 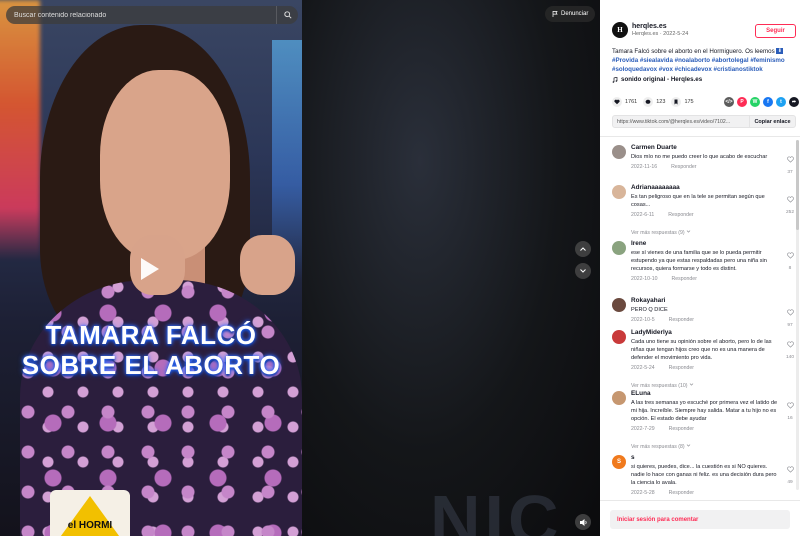 I want to click on hashtag-link: #feminismo, so click(x=767, y=60).